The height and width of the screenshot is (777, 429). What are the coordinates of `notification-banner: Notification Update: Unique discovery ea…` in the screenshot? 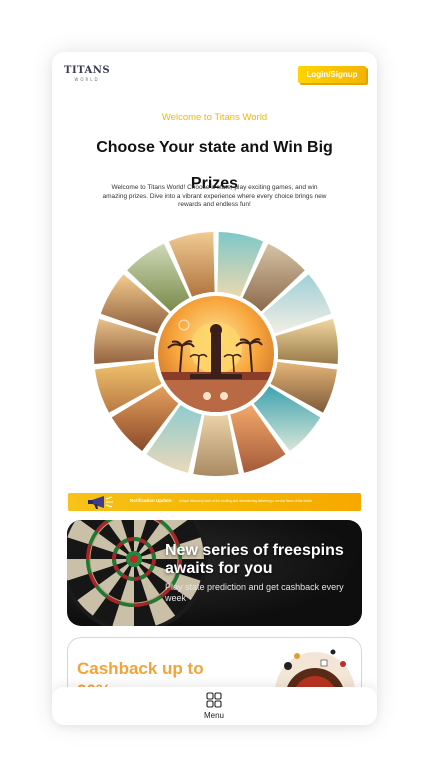 It's located at (214, 502).